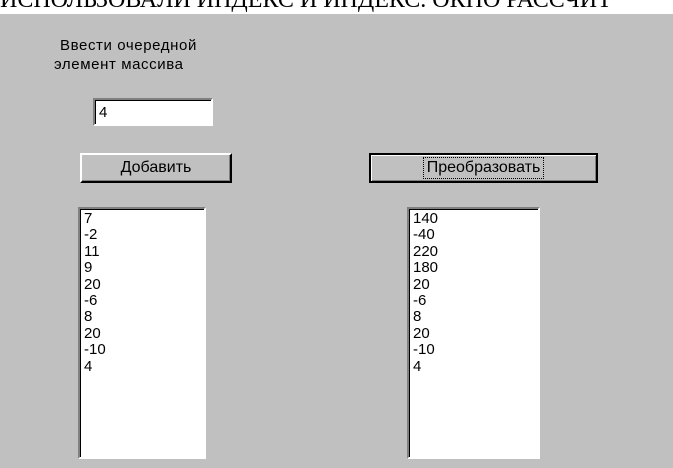  What do you see at coordinates (144, 251) in the screenshot?
I see `list-item: 11` at bounding box center [144, 251].